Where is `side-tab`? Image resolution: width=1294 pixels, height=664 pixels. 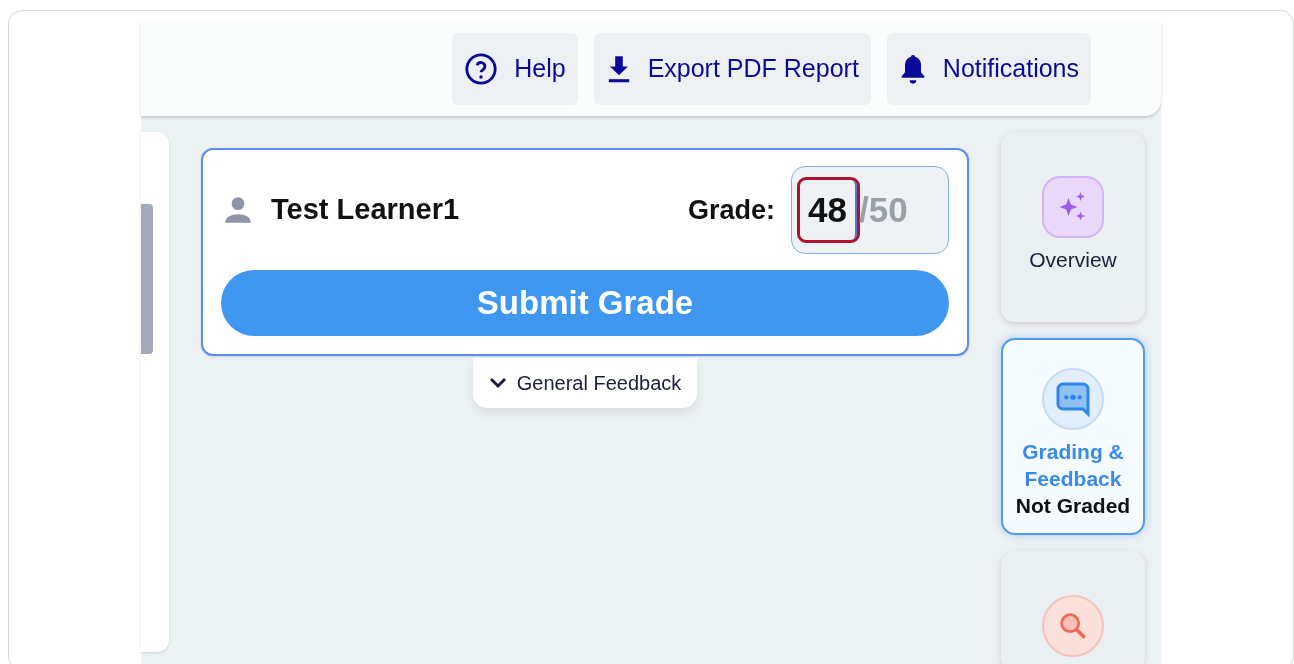 side-tab is located at coordinates (1073, 607).